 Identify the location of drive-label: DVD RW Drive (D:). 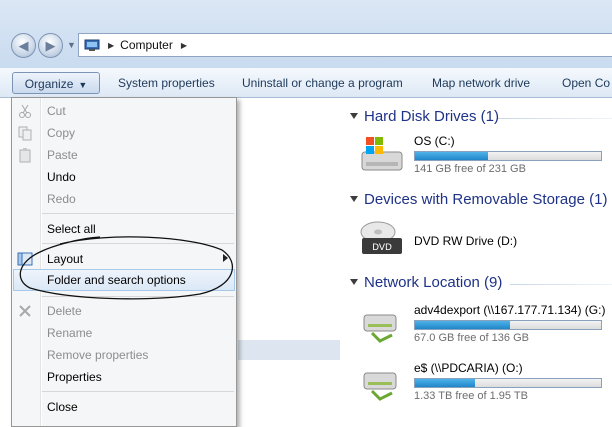
(466, 241).